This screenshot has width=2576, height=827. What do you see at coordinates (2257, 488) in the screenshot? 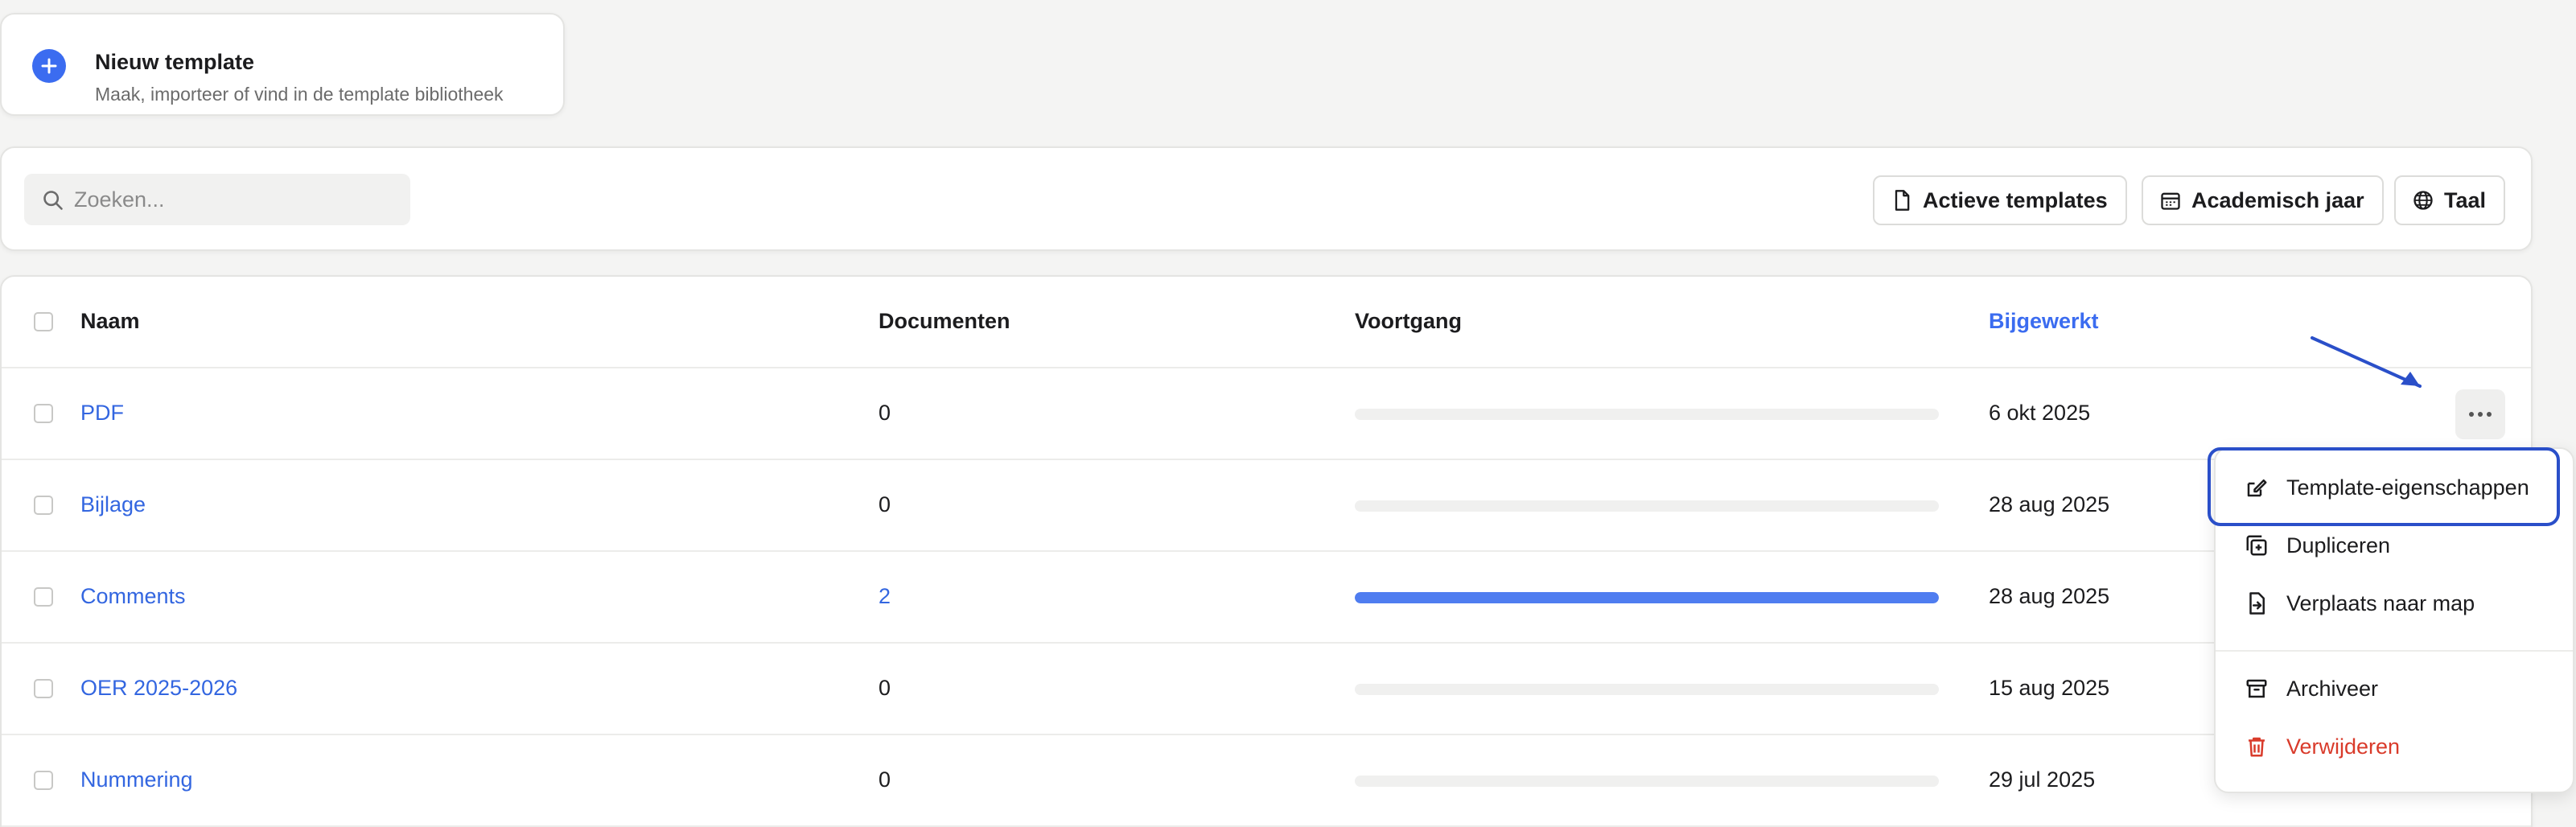
I see `edit-icon` at bounding box center [2257, 488].